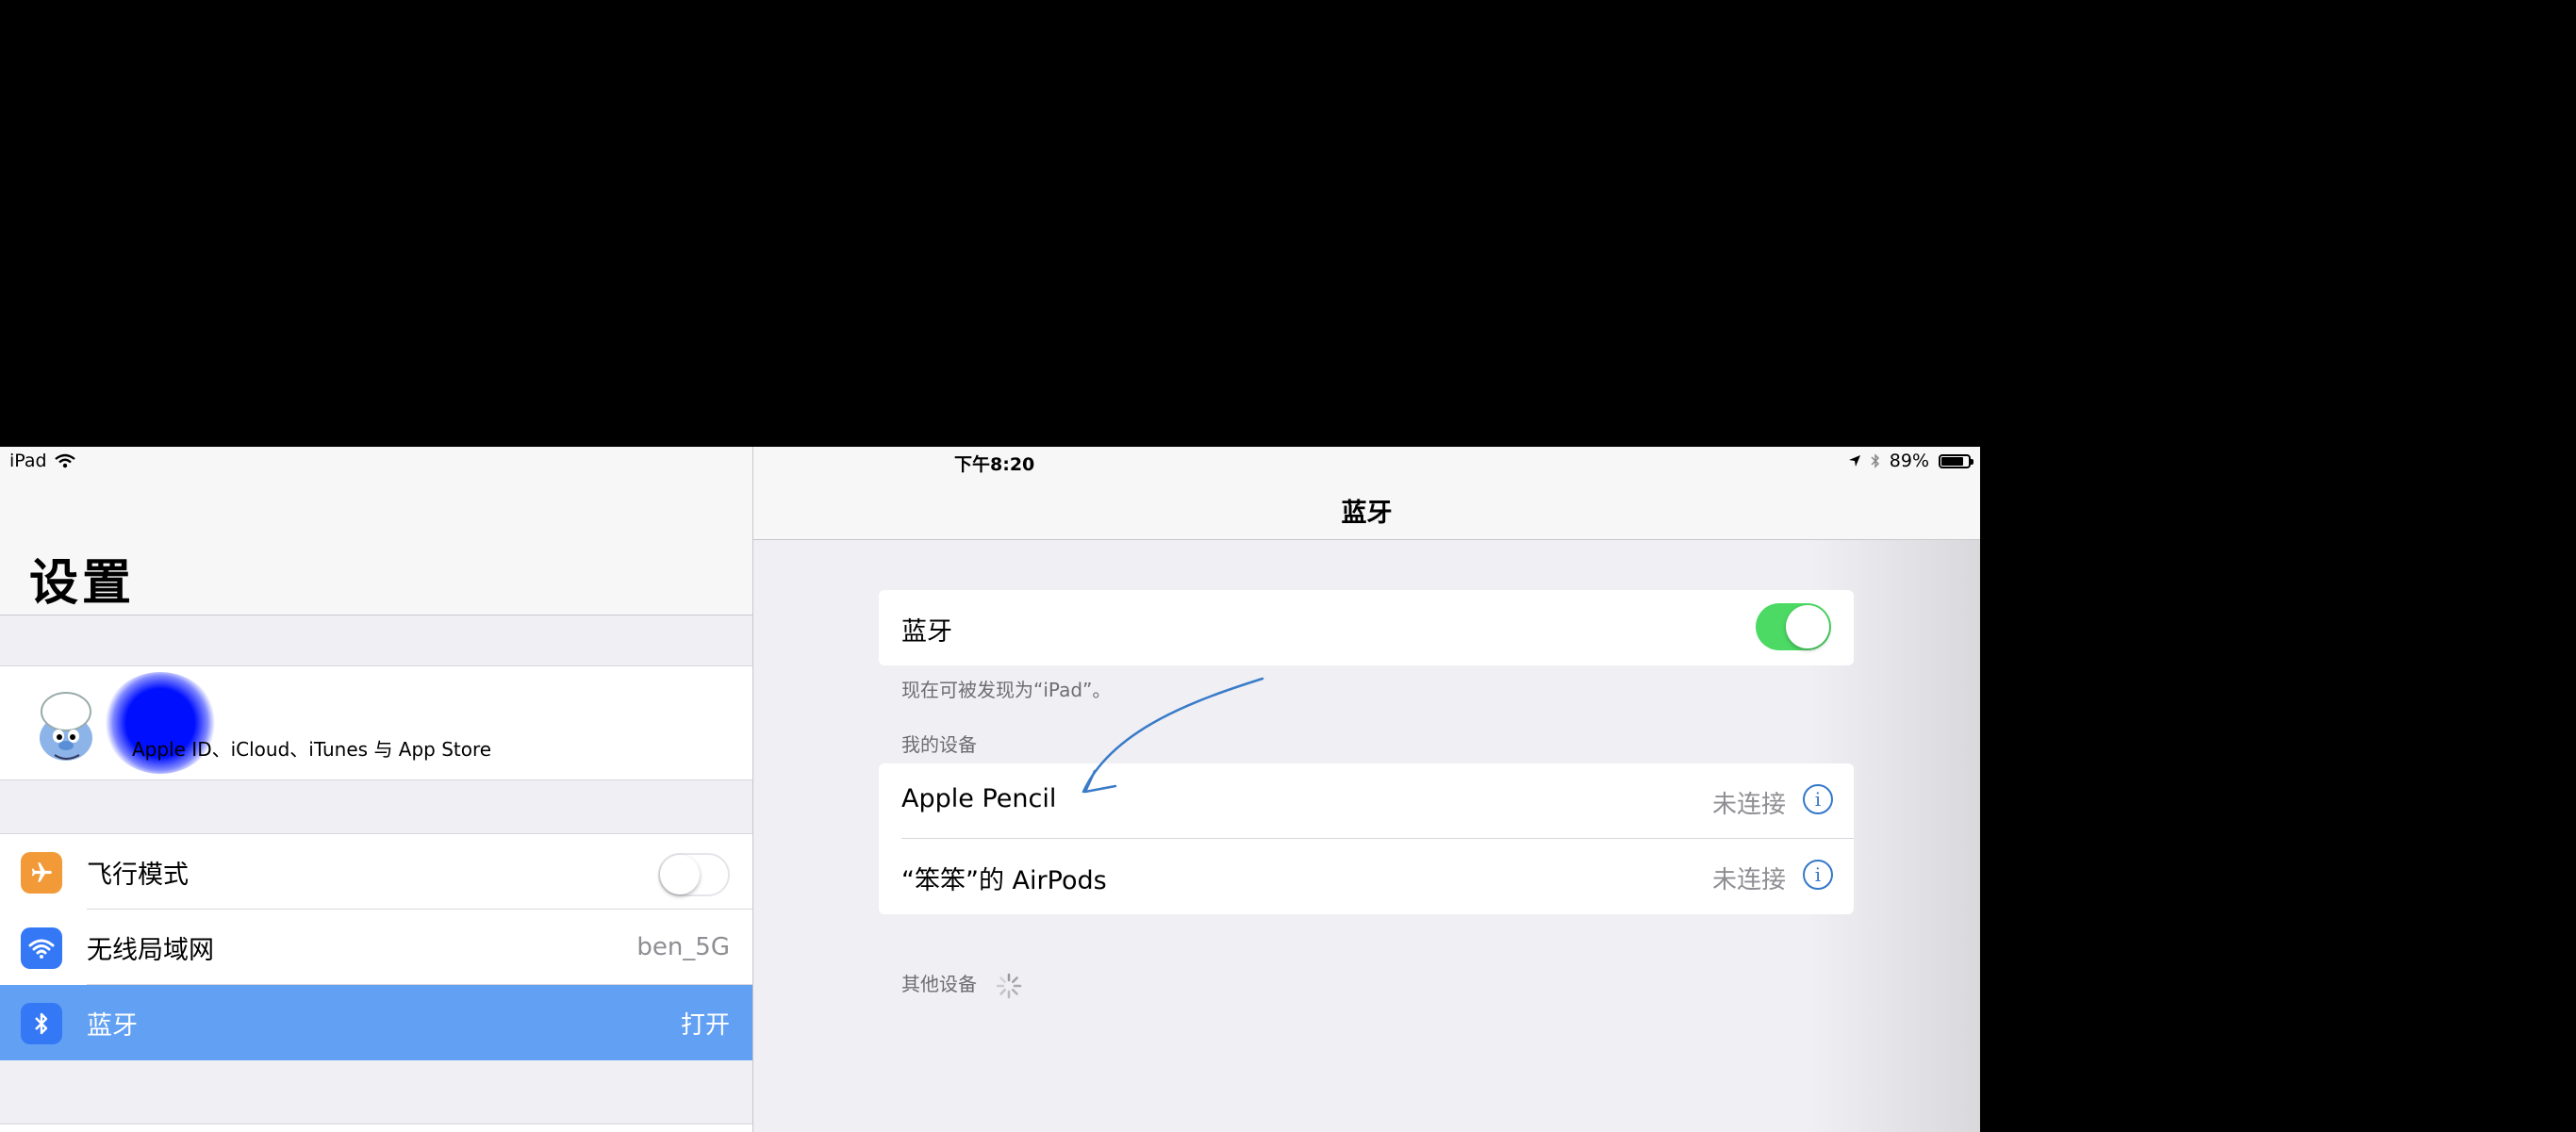  I want to click on clock: 下午8:20, so click(994, 464).